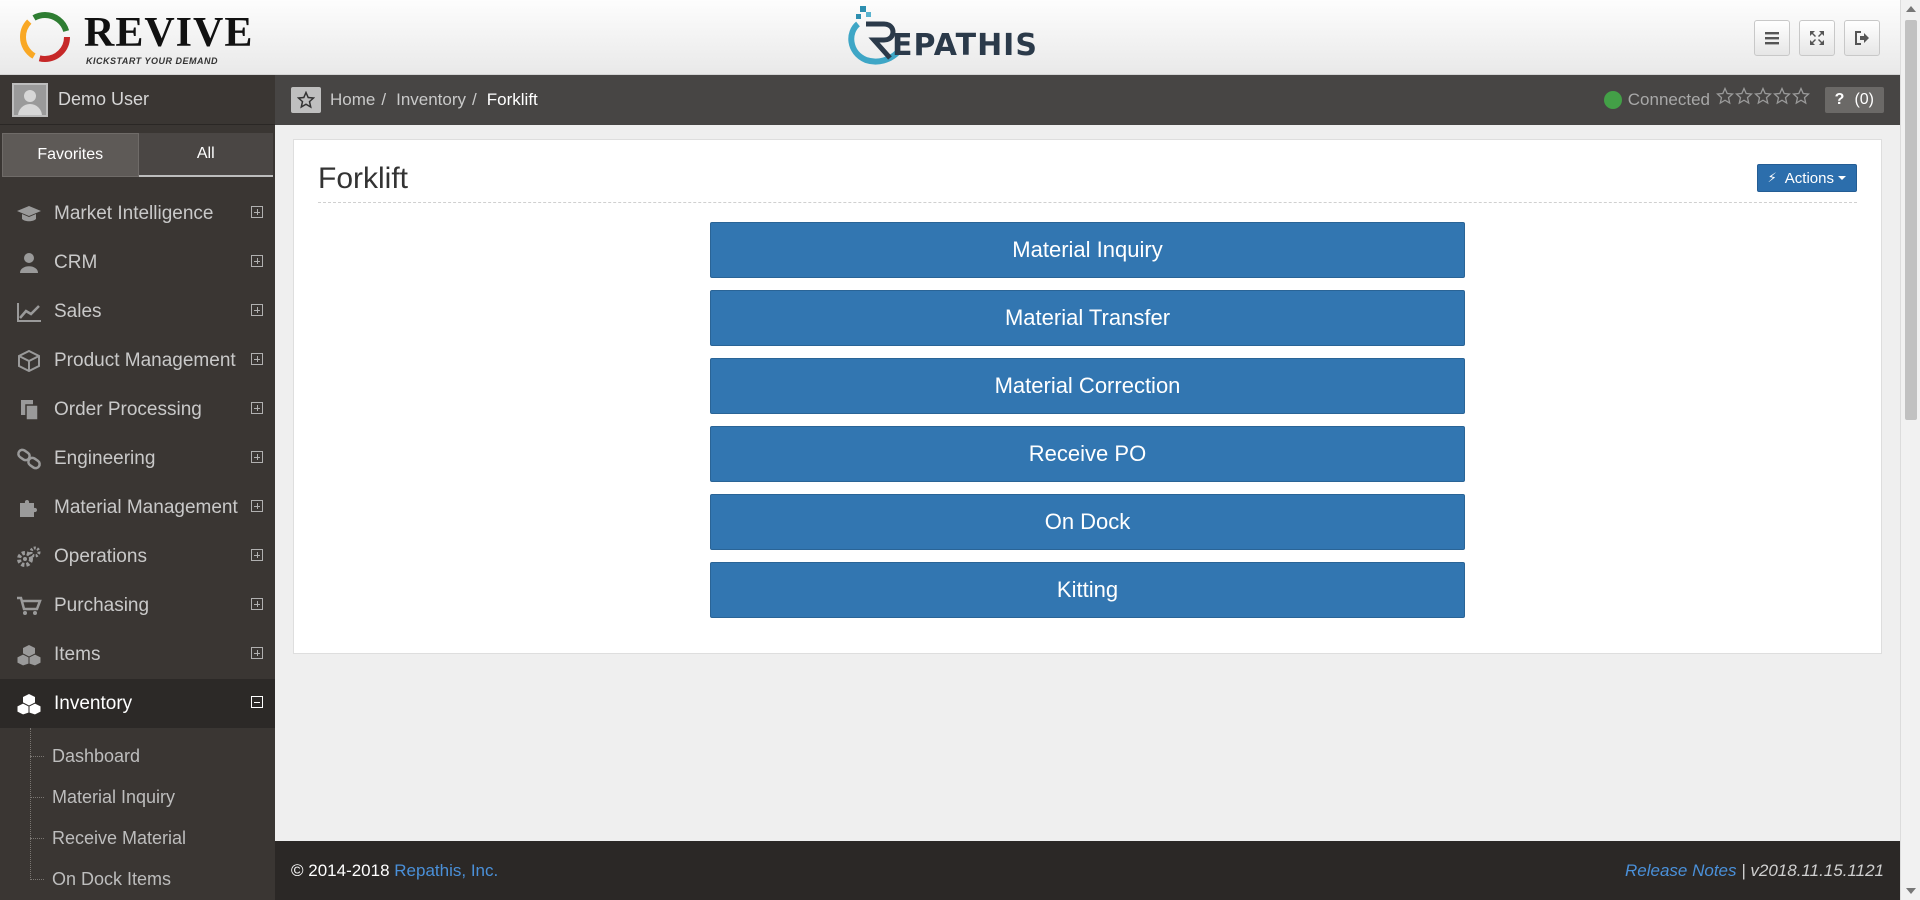 The width and height of the screenshot is (1920, 900). I want to click on connection-status-label: Connected, so click(1668, 99).